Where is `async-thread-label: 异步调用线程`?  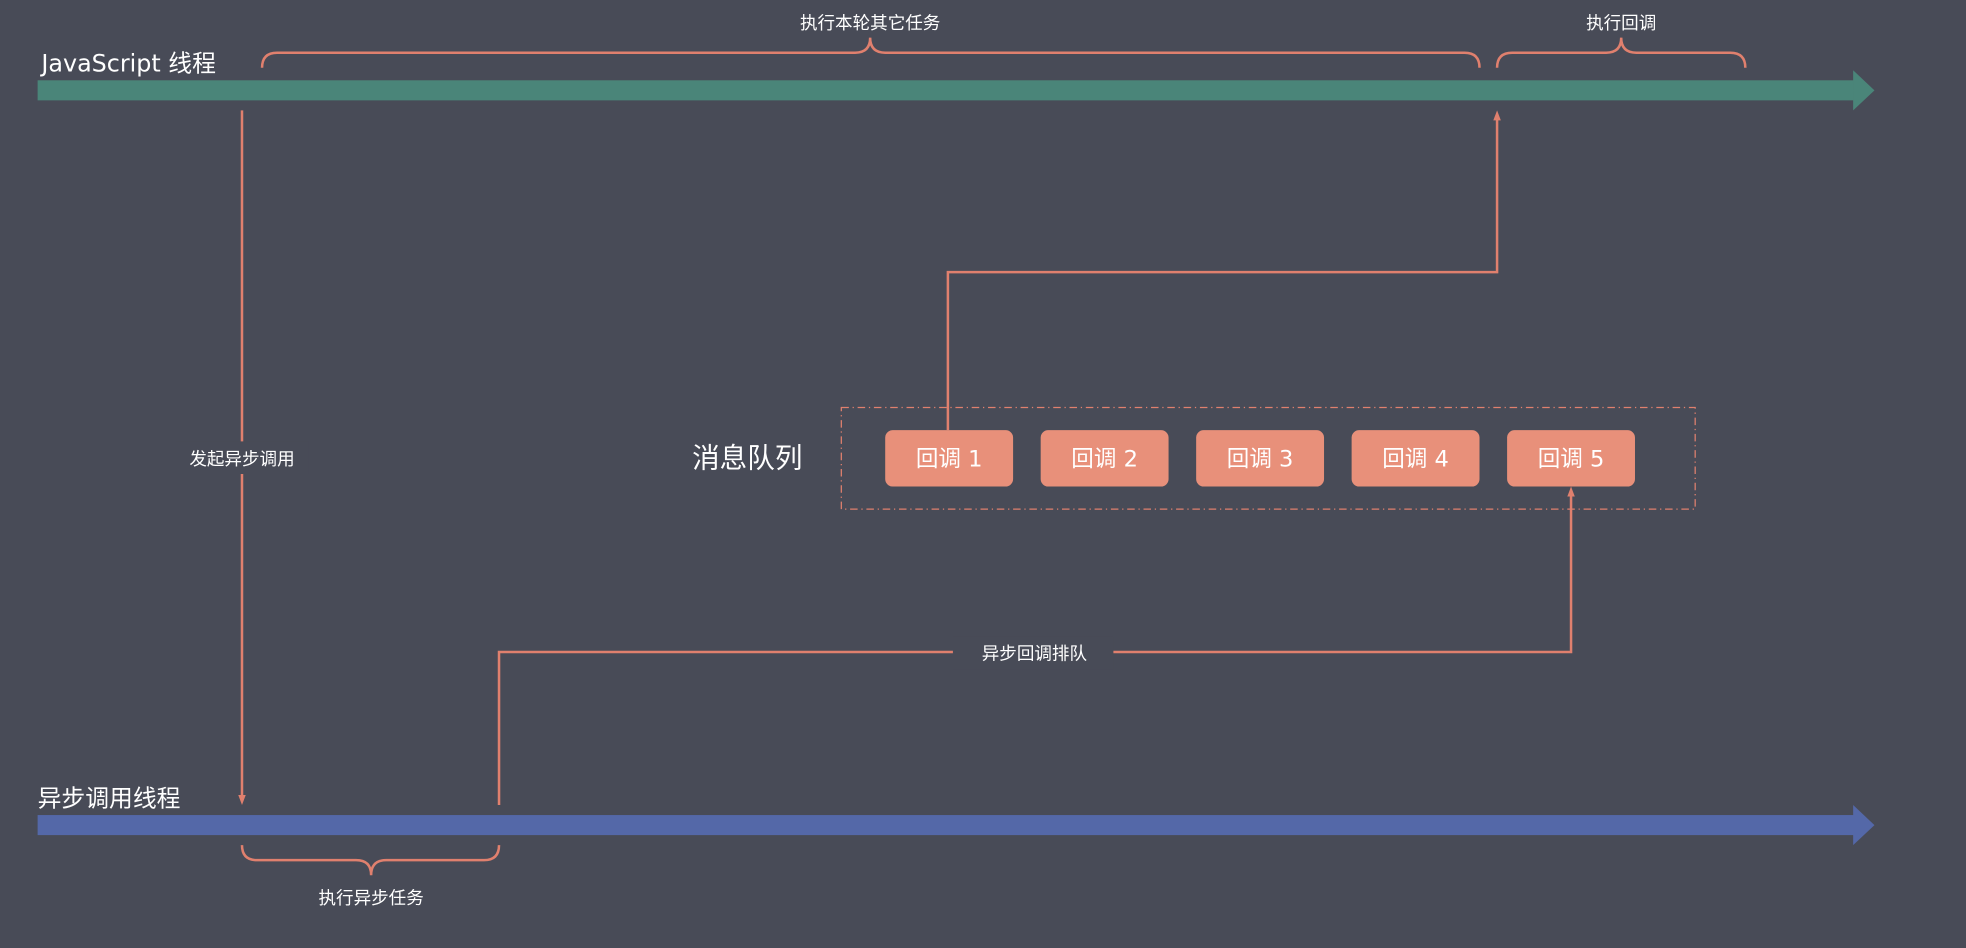 async-thread-label: 异步调用线程 is located at coordinates (109, 798).